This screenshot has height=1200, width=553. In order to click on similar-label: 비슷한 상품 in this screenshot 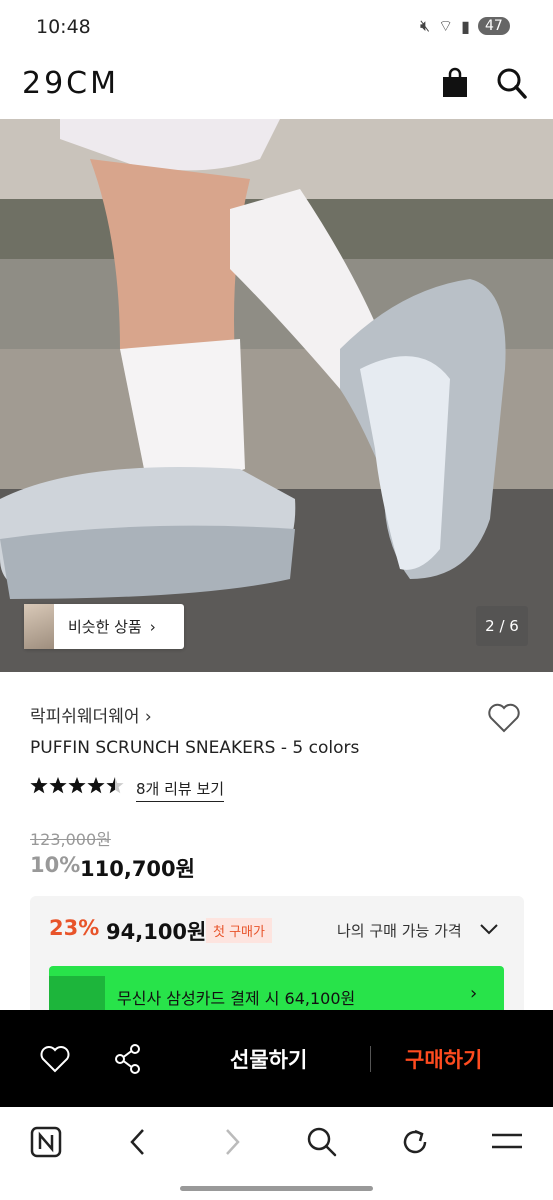, I will do `click(105, 627)`.